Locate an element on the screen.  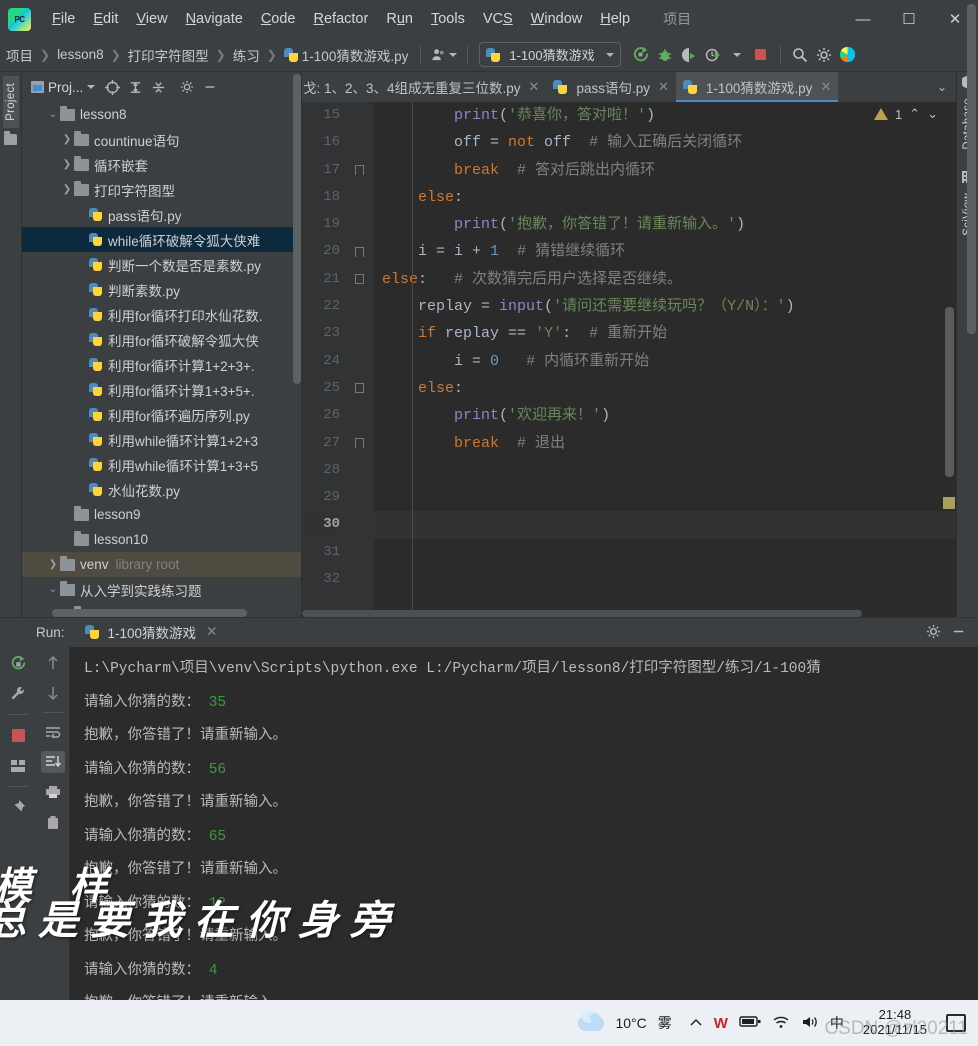
rerun-icon is located at coordinates (18, 663).